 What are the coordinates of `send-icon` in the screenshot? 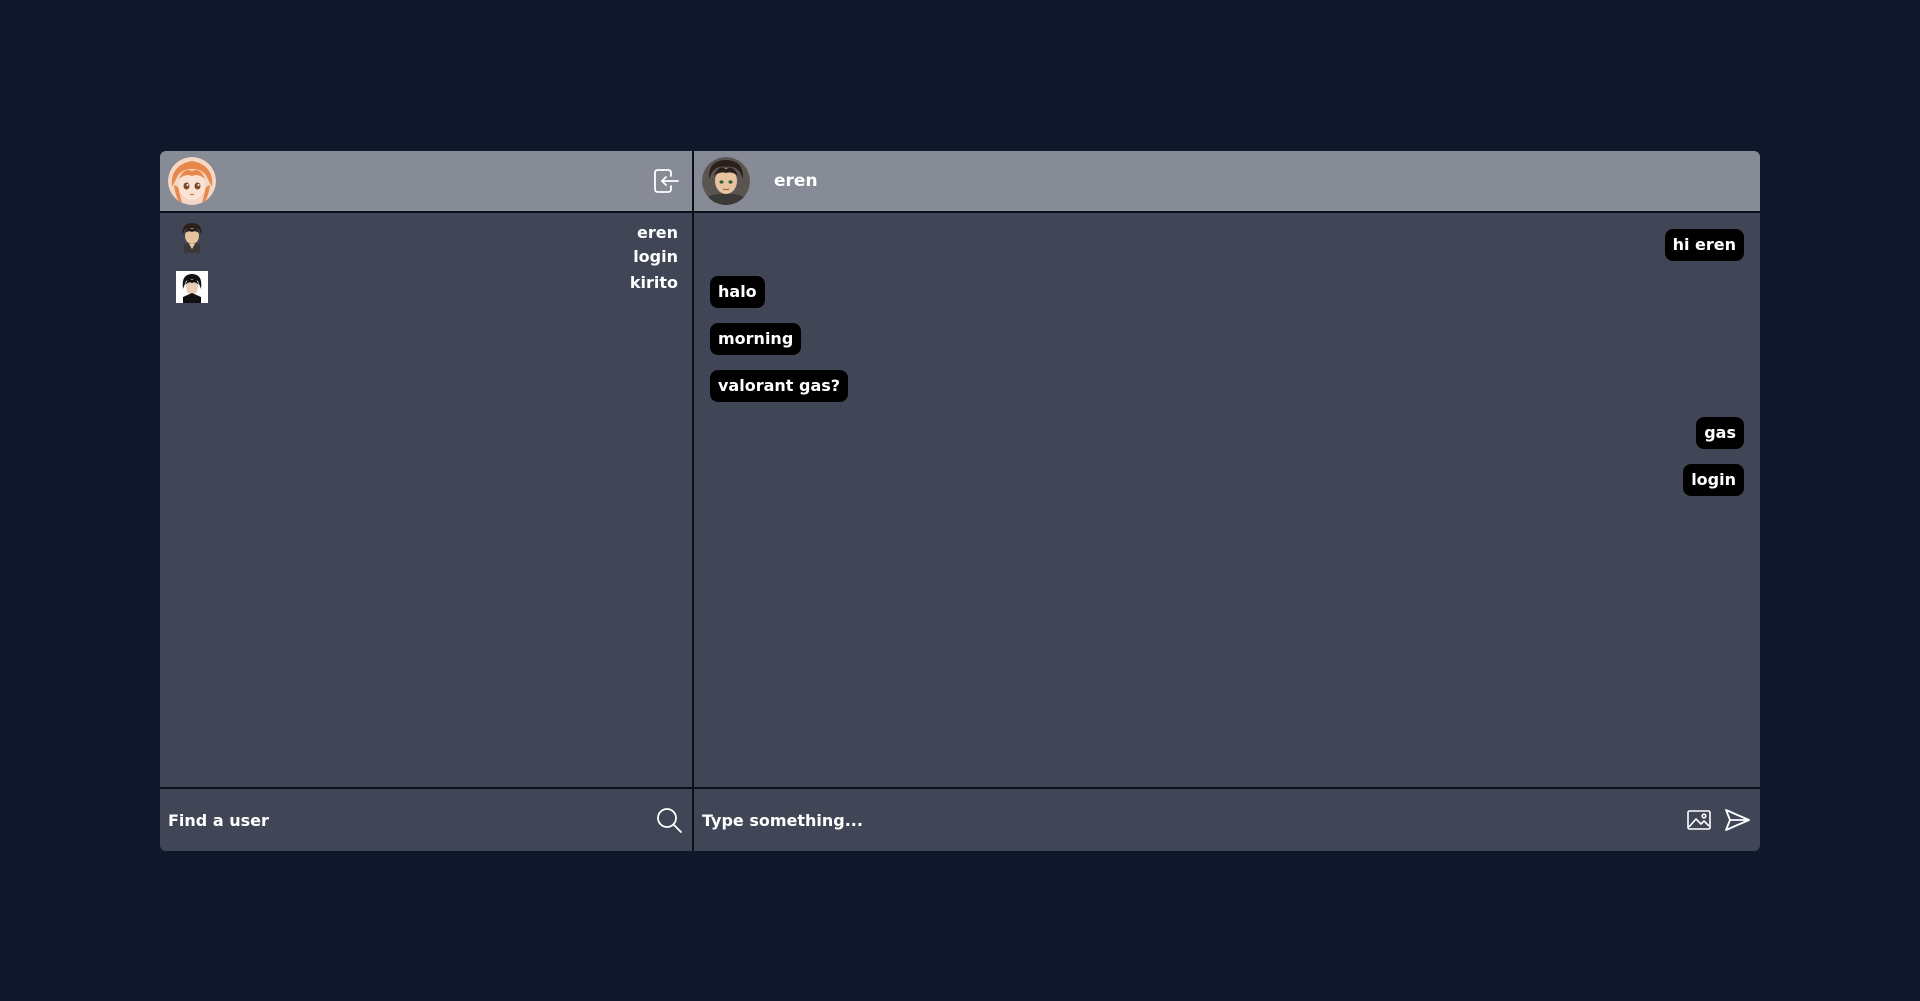 It's located at (1737, 820).